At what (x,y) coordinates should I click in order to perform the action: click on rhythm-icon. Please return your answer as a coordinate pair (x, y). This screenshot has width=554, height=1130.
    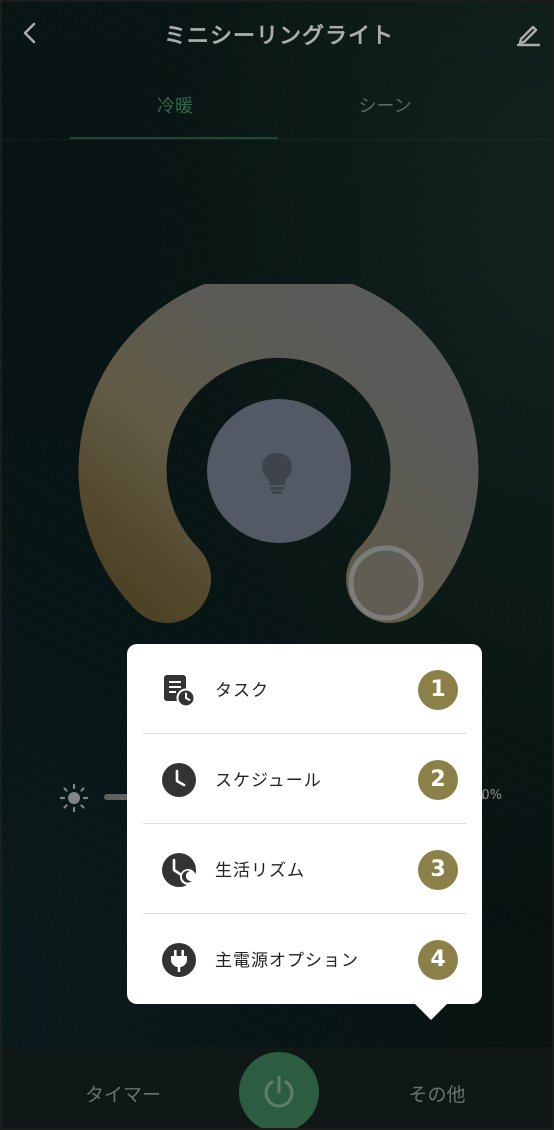
    Looking at the image, I should click on (179, 870).